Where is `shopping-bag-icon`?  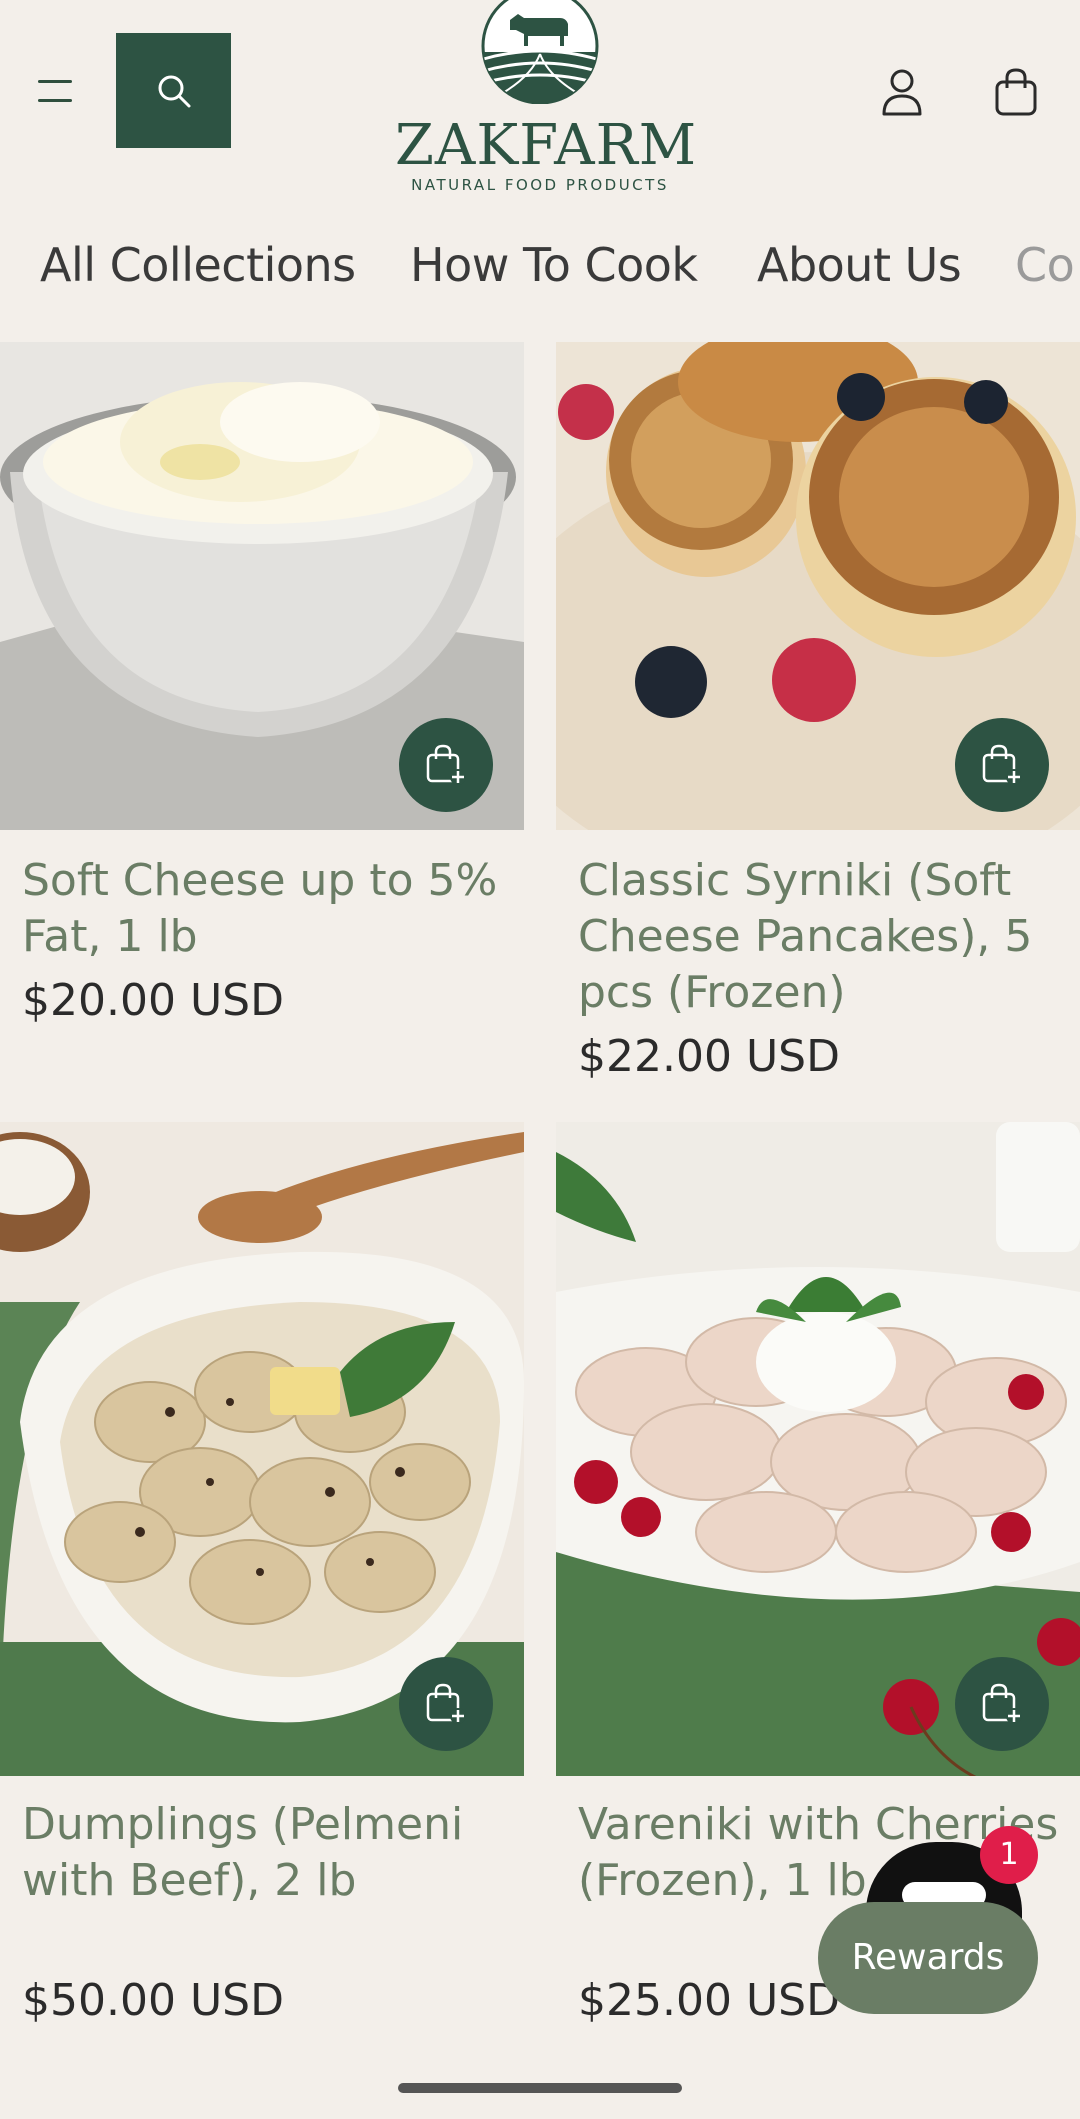 shopping-bag-icon is located at coordinates (1016, 92).